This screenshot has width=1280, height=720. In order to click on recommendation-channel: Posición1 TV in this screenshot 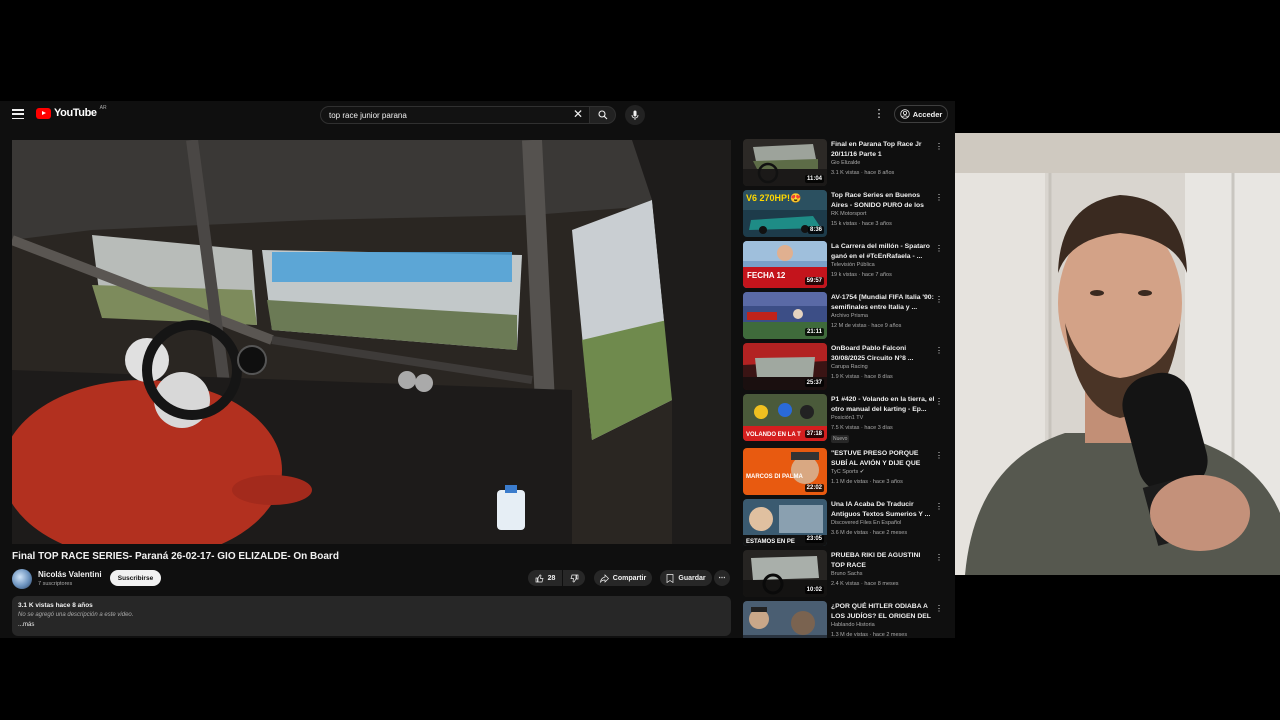, I will do `click(847, 418)`.